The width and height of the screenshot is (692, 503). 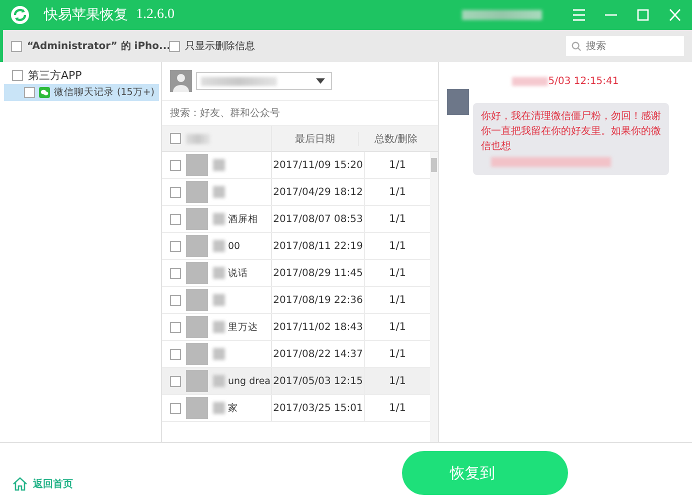 I want to click on table-cell: 2017/08/22 14:37, so click(x=318, y=354).